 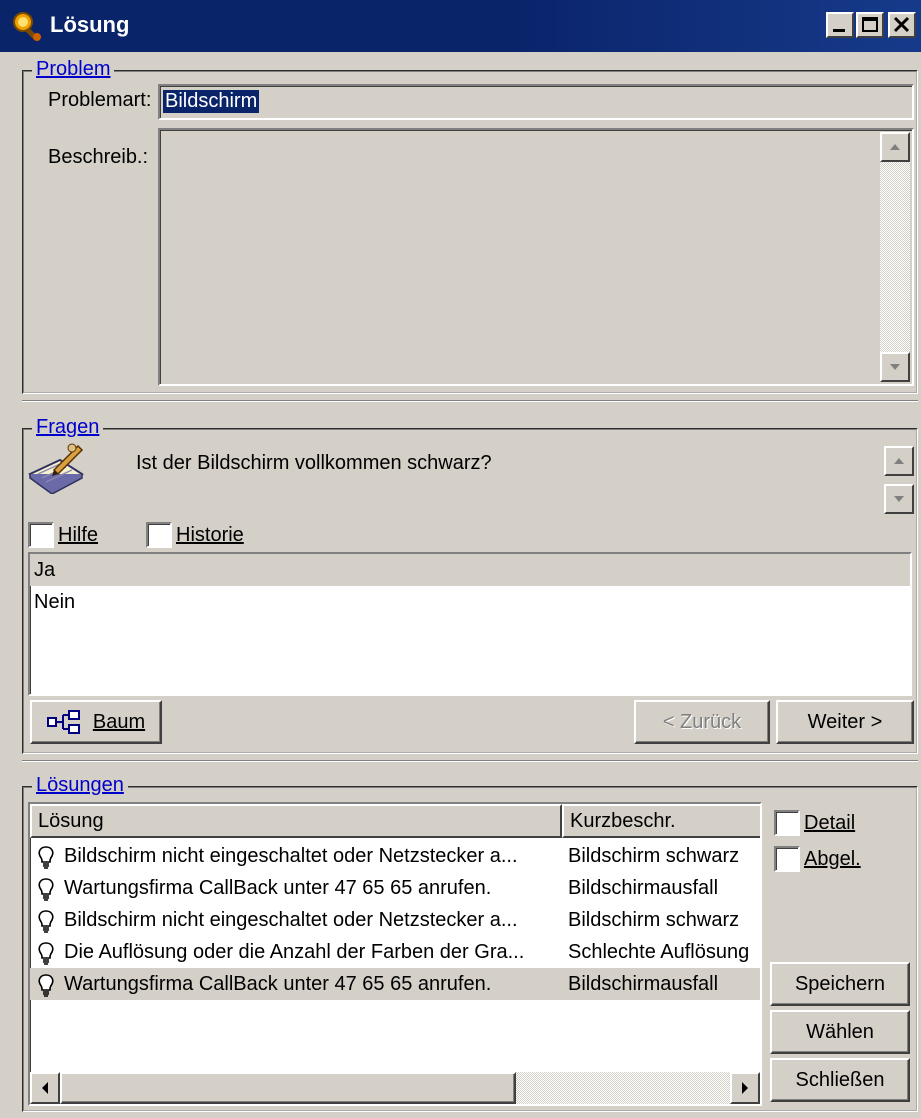 I want to click on description-scrollbar, so click(x=895, y=257).